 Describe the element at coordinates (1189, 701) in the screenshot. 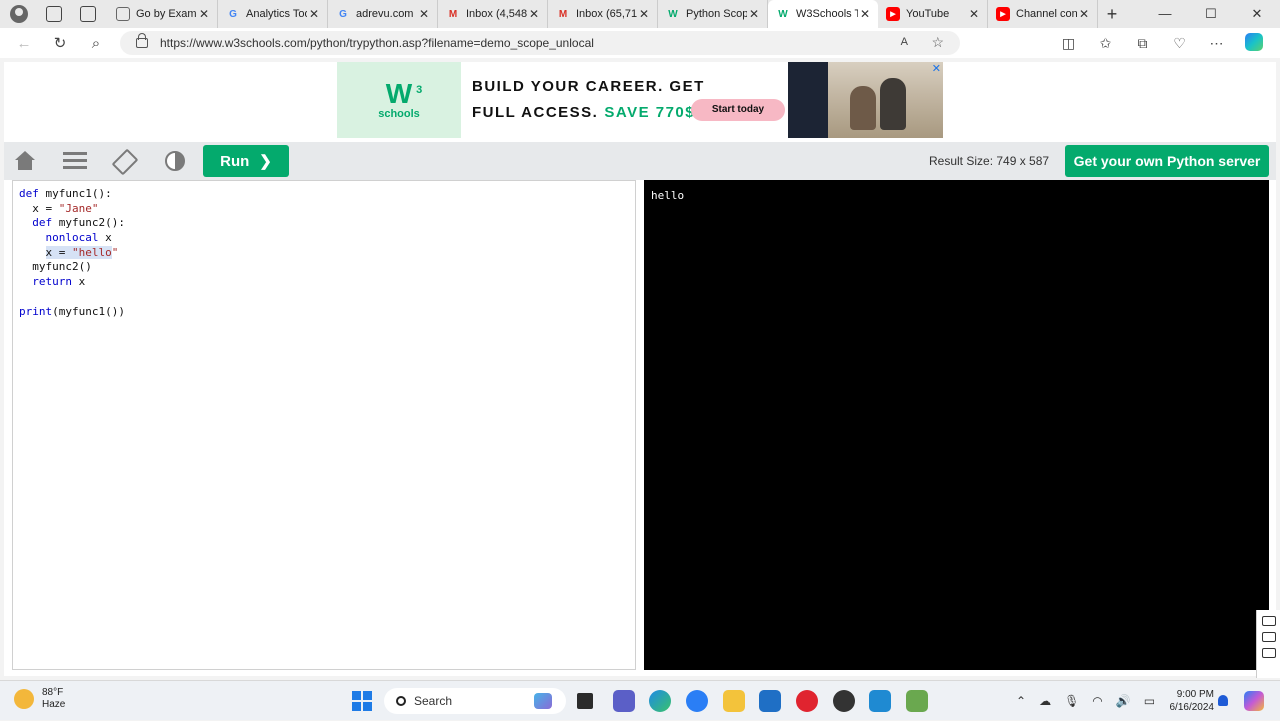

I see `clock: 9:00 PM 6/16/2024` at that location.